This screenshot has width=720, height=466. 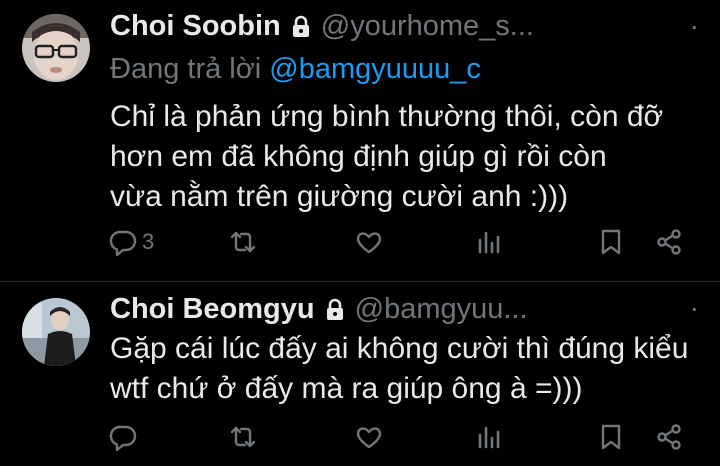 I want to click on replying-to: Đang trả lời @bamgyuuuu_c, so click(x=295, y=69).